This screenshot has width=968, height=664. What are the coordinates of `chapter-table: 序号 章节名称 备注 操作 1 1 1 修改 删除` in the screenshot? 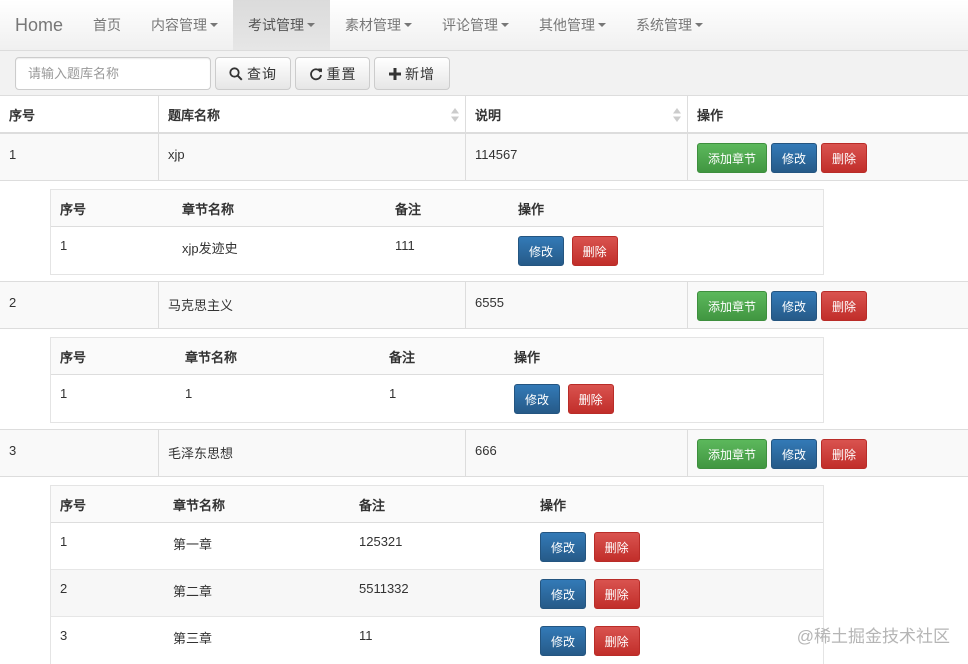 It's located at (437, 380).